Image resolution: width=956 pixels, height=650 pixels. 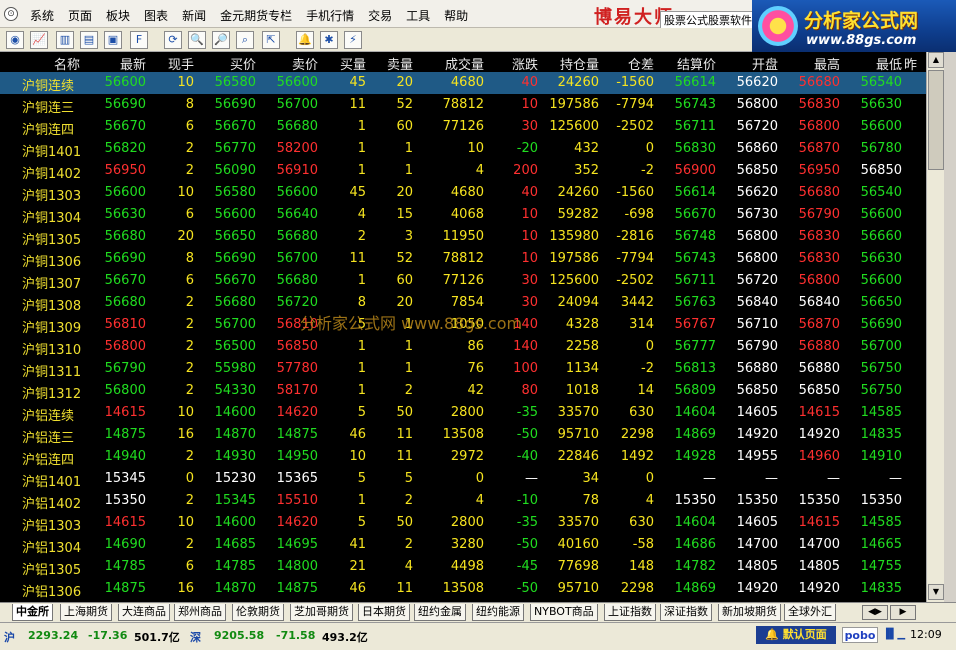 I want to click on table-icon: ▤, so click(x=89, y=40).